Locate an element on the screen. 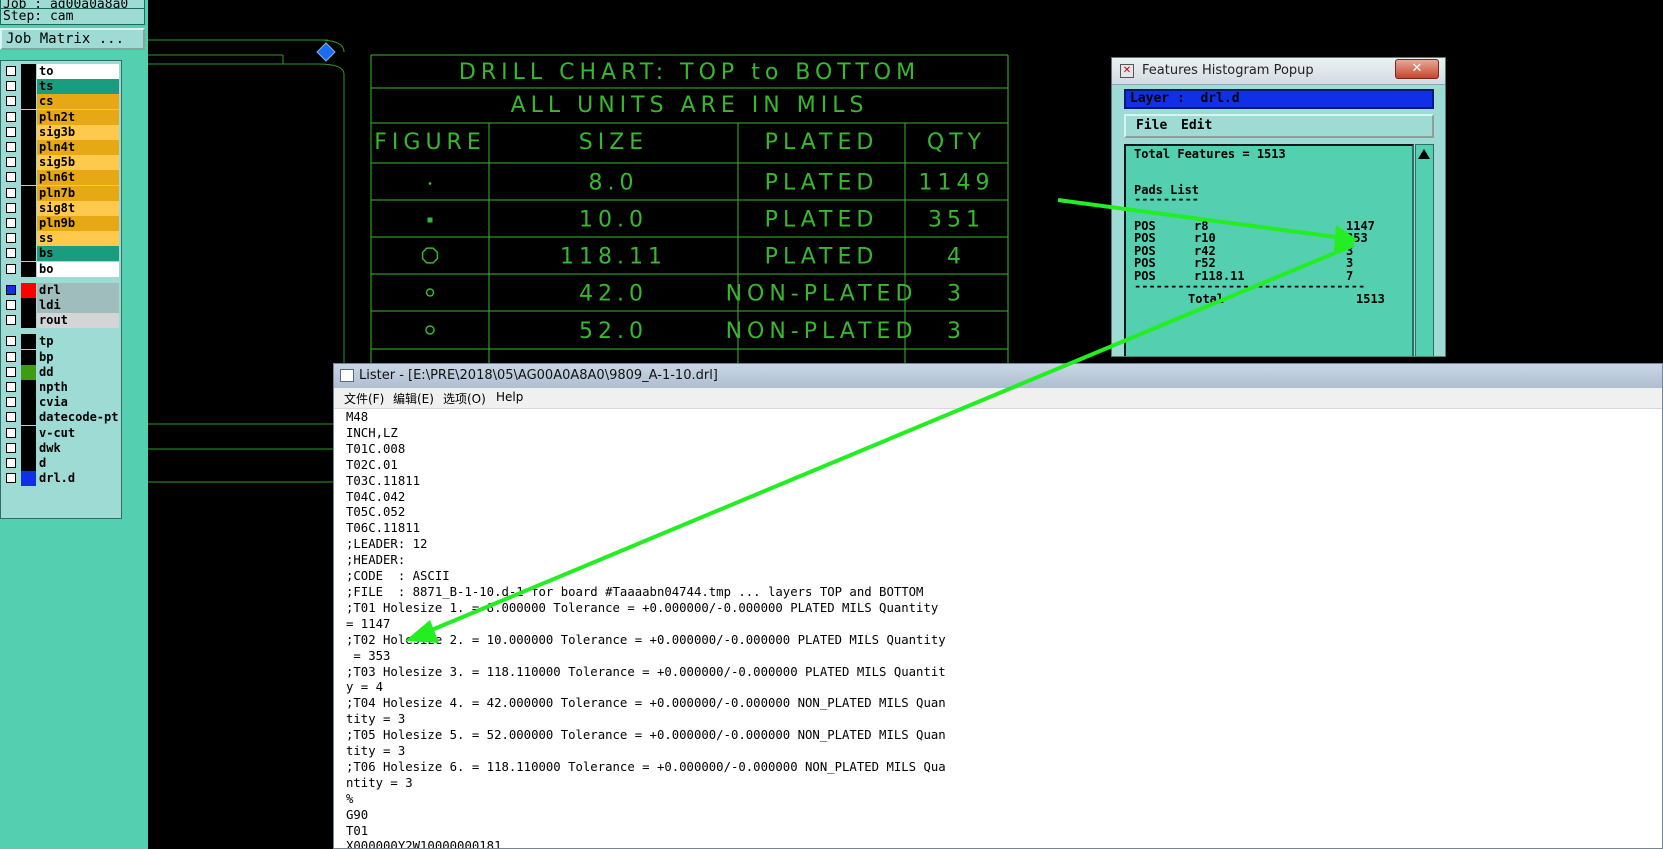 Image resolution: width=1663 pixels, height=849 pixels. layer-name: npth is located at coordinates (78, 387).